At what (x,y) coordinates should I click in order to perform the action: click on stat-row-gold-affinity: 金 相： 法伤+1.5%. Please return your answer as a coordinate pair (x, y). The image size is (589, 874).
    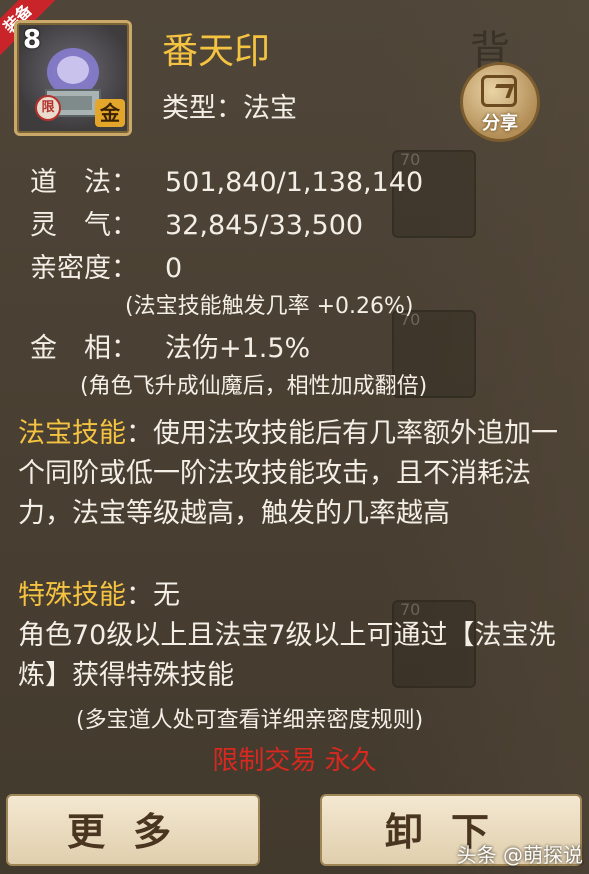
    Looking at the image, I should click on (170, 345).